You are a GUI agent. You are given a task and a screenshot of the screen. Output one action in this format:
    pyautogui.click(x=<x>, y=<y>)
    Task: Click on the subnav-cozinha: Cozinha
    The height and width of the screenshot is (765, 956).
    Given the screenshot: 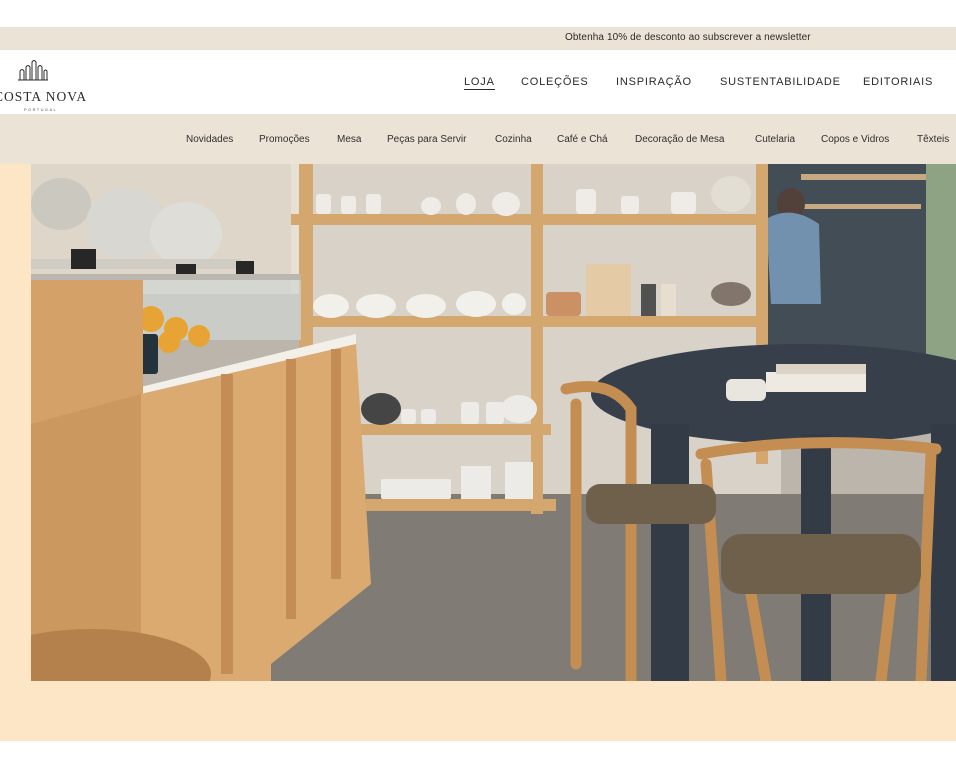 What is the action you would take?
    pyautogui.click(x=513, y=139)
    